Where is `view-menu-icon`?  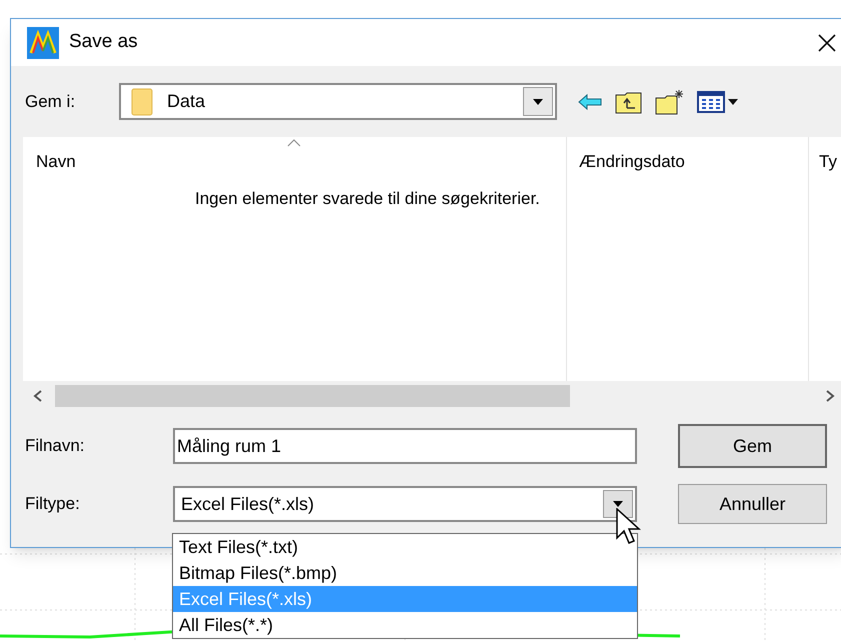 view-menu-icon is located at coordinates (719, 102).